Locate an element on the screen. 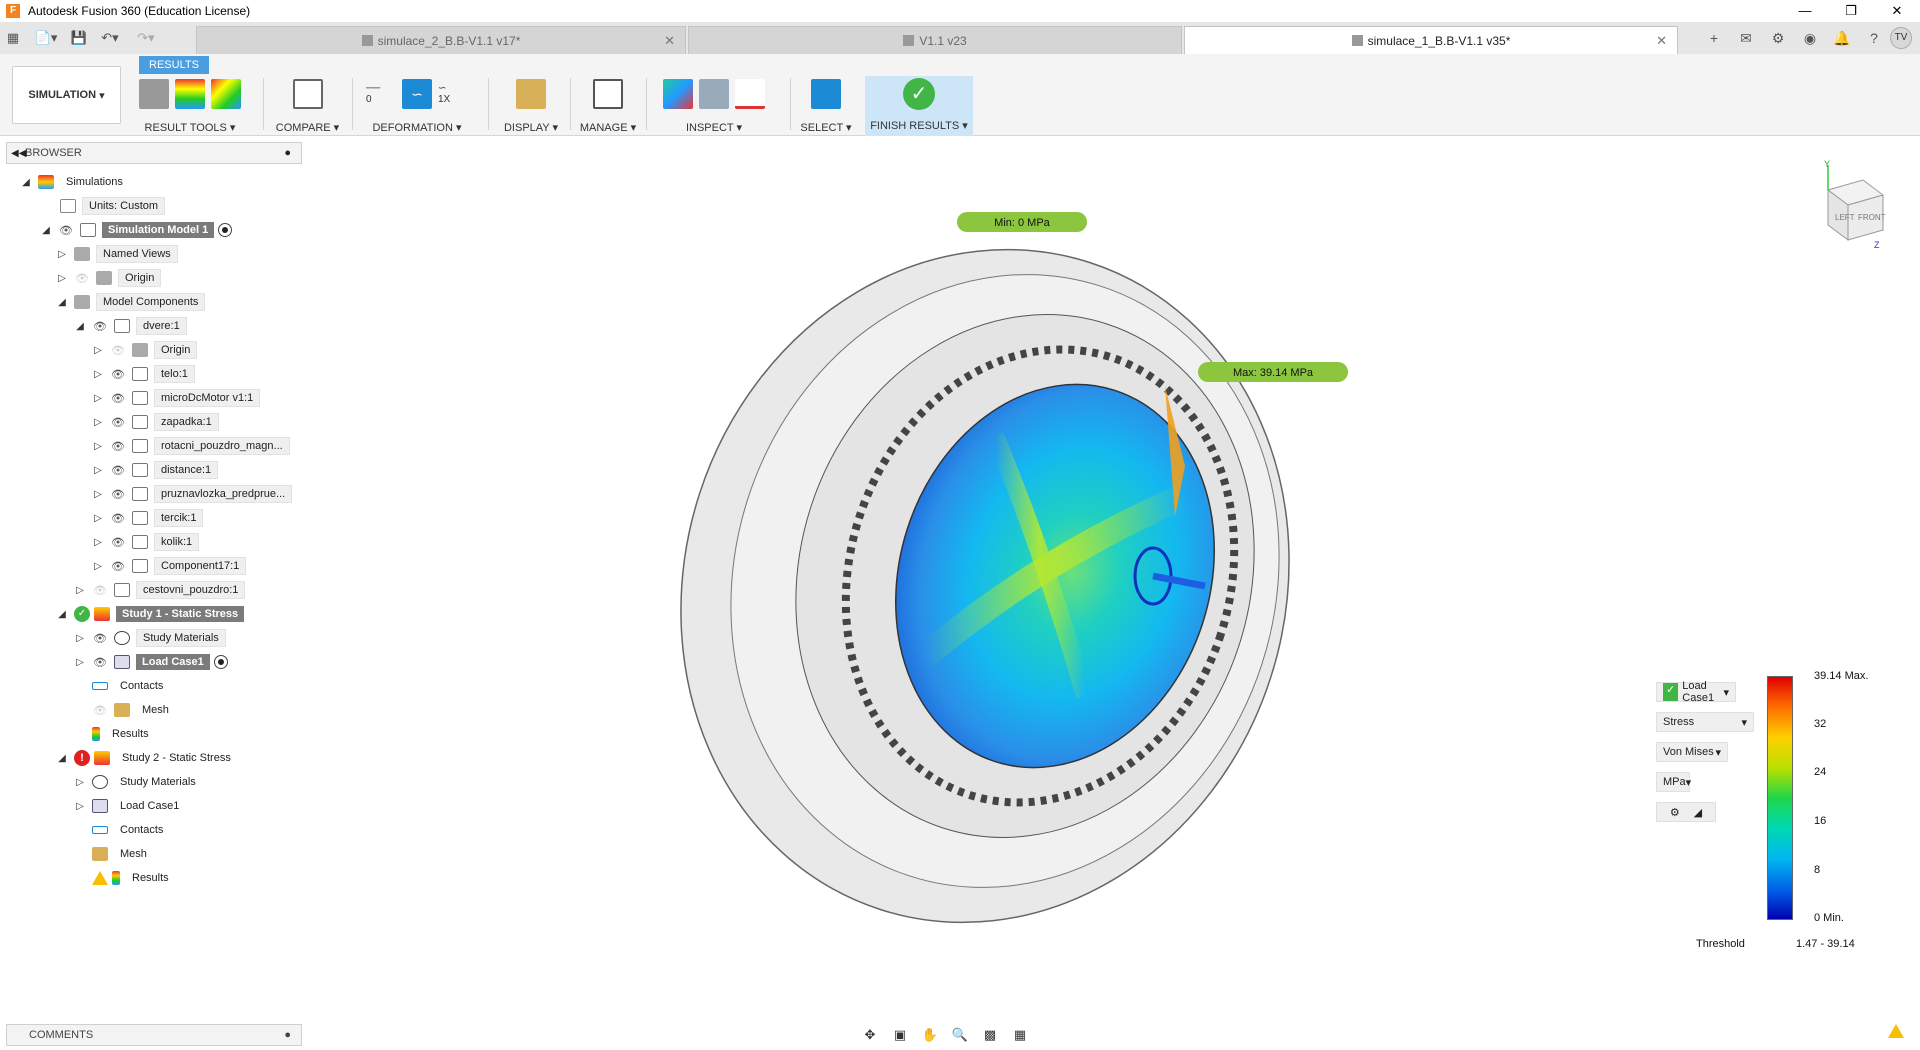 This screenshot has height=1050, width=1920. criterion-dropdown: Von Mises ▾ is located at coordinates (1692, 752).